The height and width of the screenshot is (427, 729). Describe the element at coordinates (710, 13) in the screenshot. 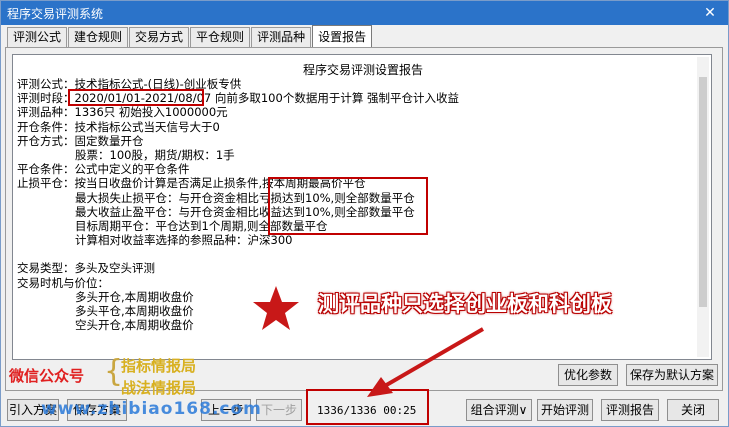

I see `close-icon: ✕` at that location.